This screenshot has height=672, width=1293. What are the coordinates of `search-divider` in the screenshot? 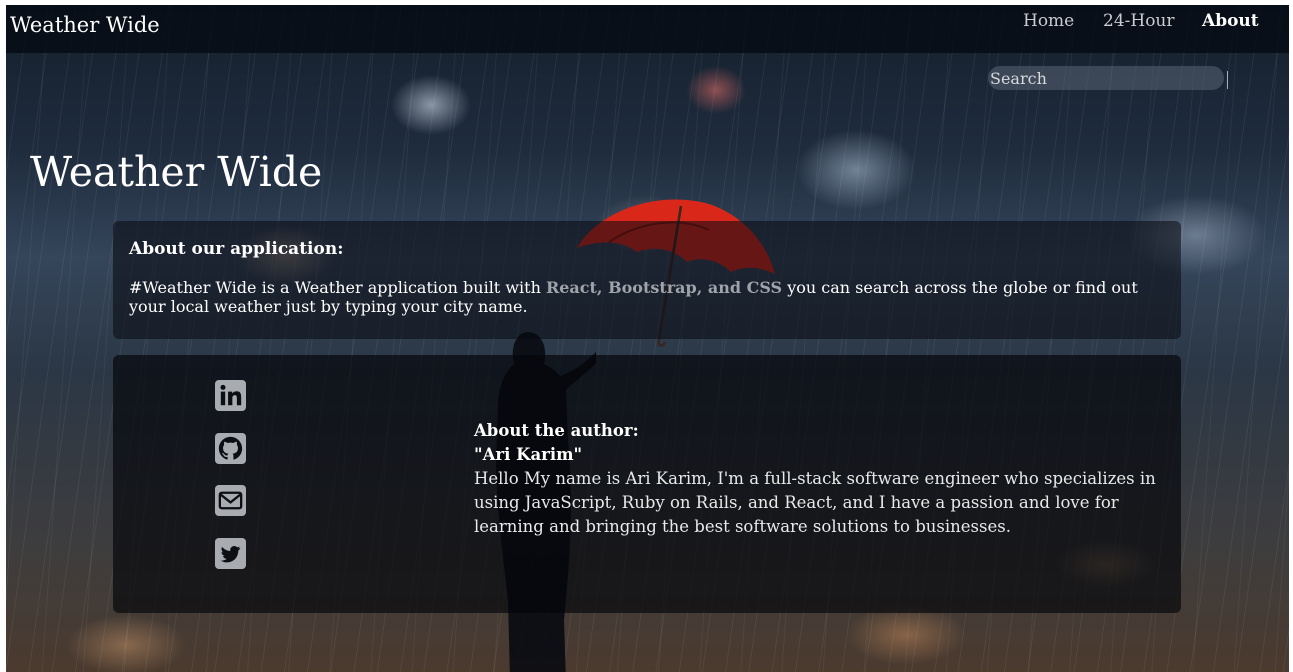 It's located at (1227, 80).